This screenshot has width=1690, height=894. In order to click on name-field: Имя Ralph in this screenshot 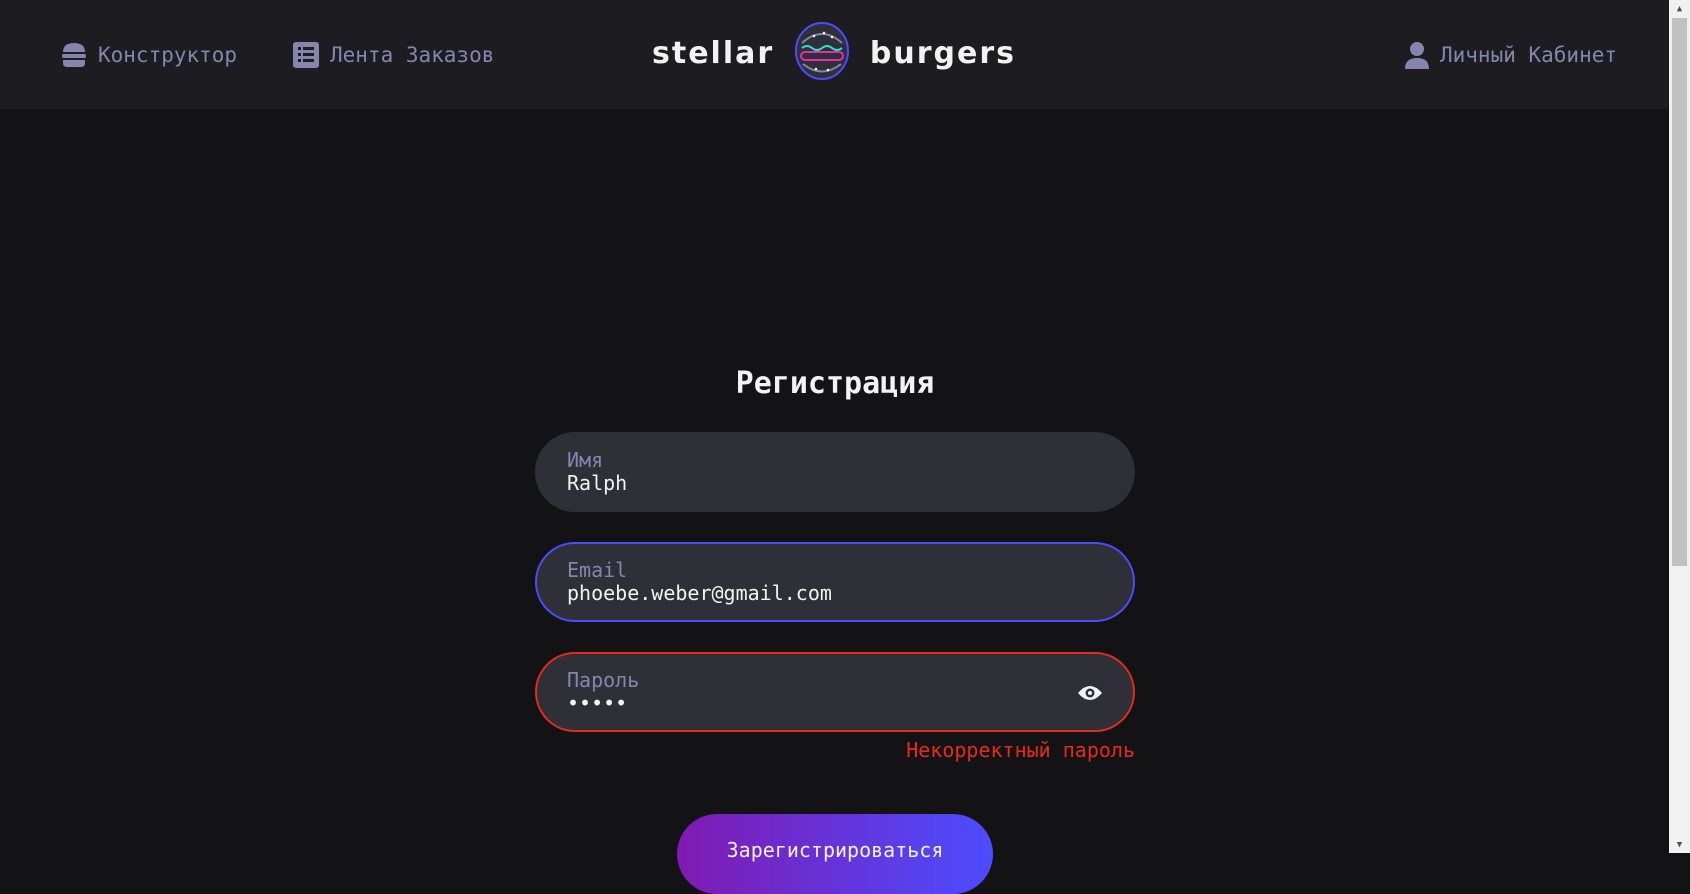, I will do `click(835, 472)`.